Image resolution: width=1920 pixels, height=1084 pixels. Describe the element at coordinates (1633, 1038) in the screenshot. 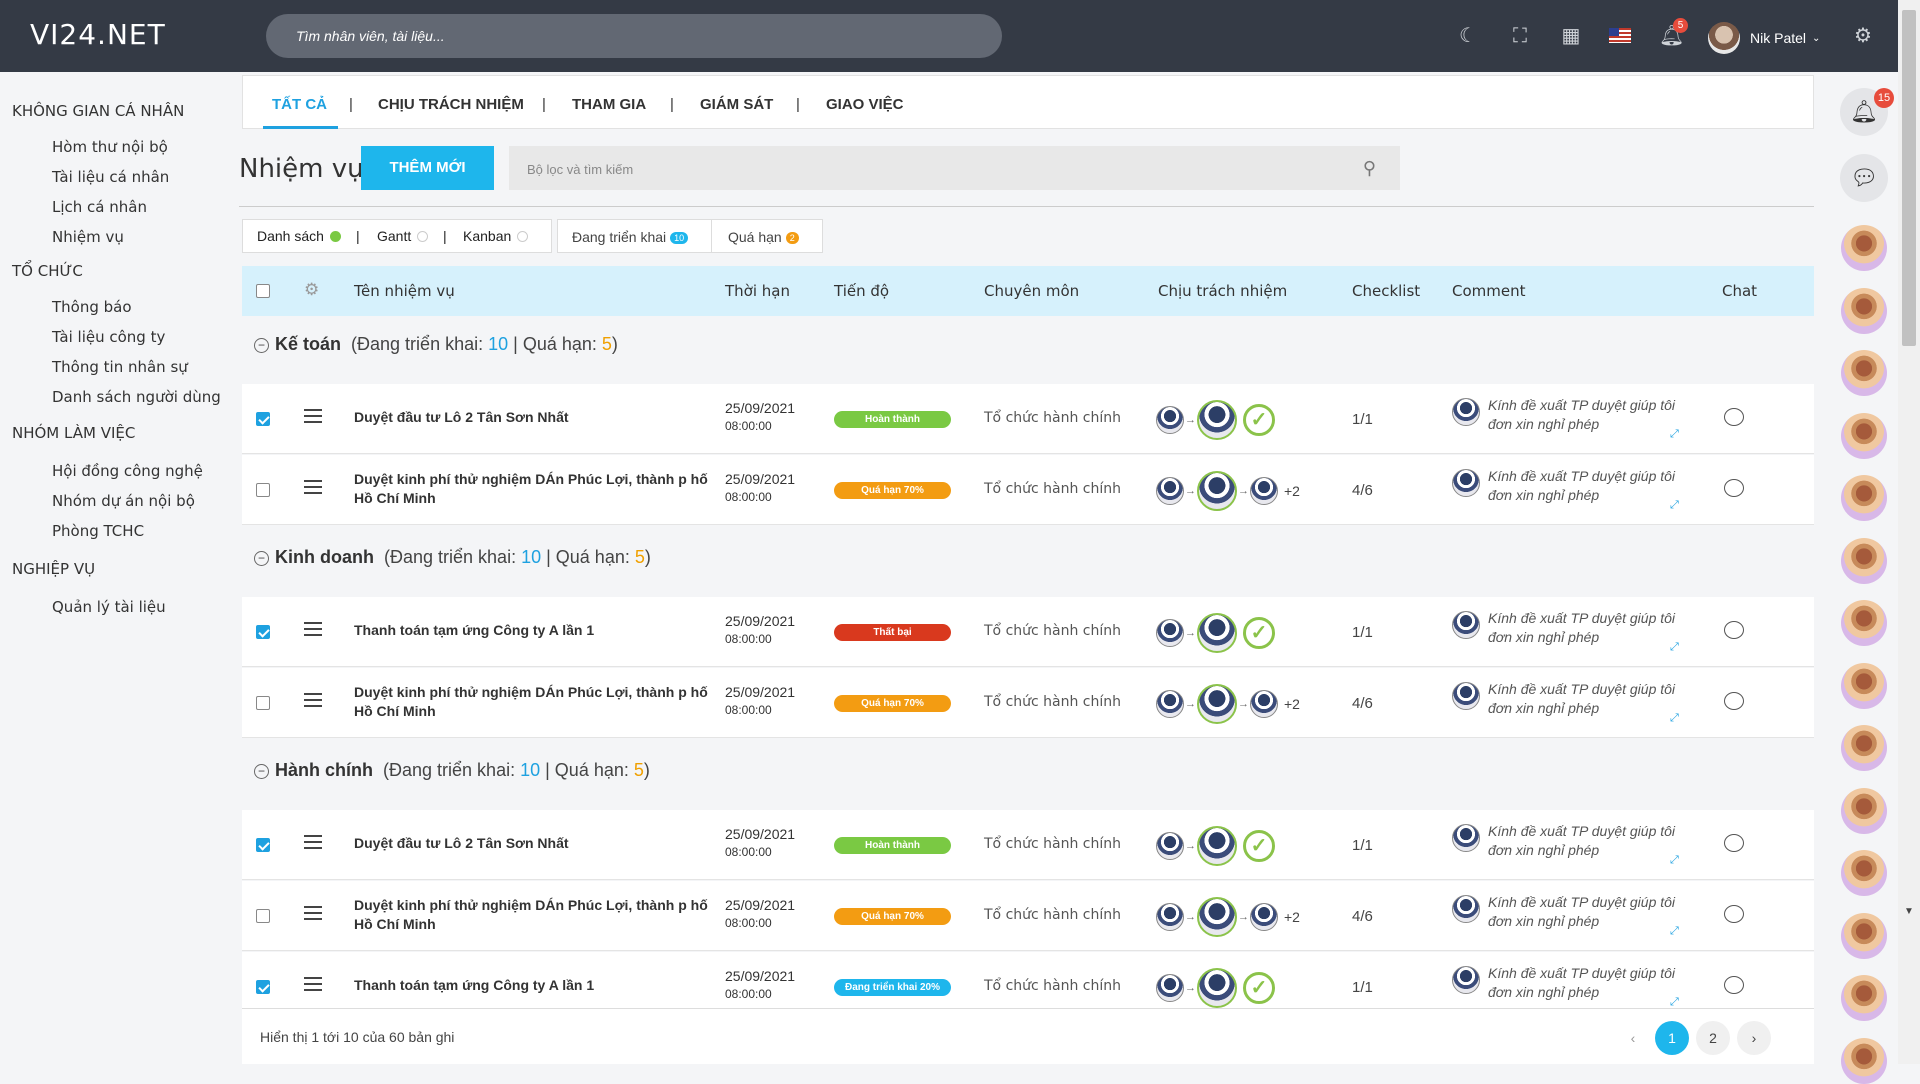

I see `prev-page-button: ‹` at that location.